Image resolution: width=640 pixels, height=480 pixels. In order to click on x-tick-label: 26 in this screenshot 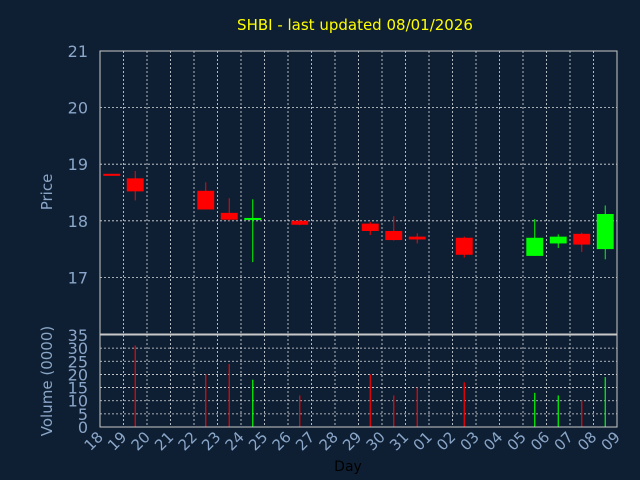, I will do `click(282, 441)`.